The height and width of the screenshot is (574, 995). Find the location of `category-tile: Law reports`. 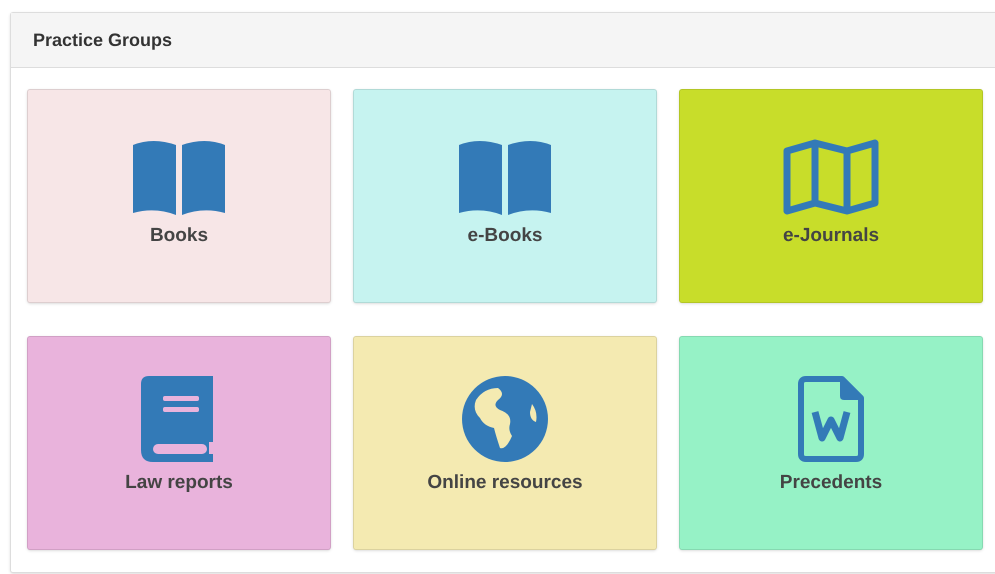

category-tile: Law reports is located at coordinates (179, 443).